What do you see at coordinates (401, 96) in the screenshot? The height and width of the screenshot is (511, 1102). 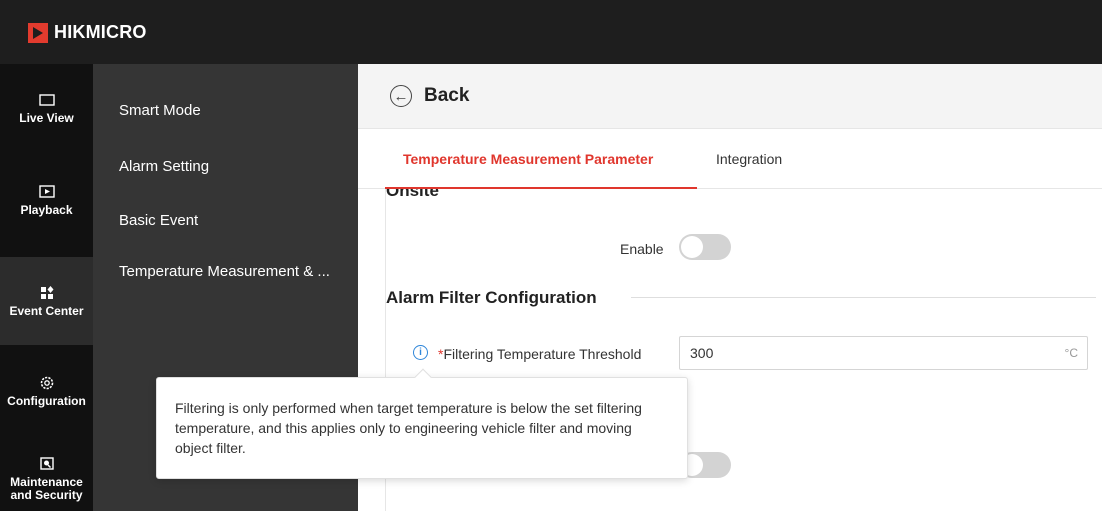 I see `back-arrow-icon: ←` at bounding box center [401, 96].